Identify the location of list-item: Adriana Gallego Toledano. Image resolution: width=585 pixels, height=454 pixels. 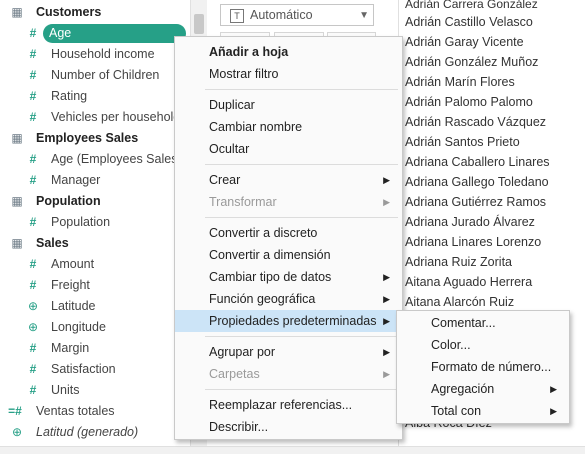
(477, 182).